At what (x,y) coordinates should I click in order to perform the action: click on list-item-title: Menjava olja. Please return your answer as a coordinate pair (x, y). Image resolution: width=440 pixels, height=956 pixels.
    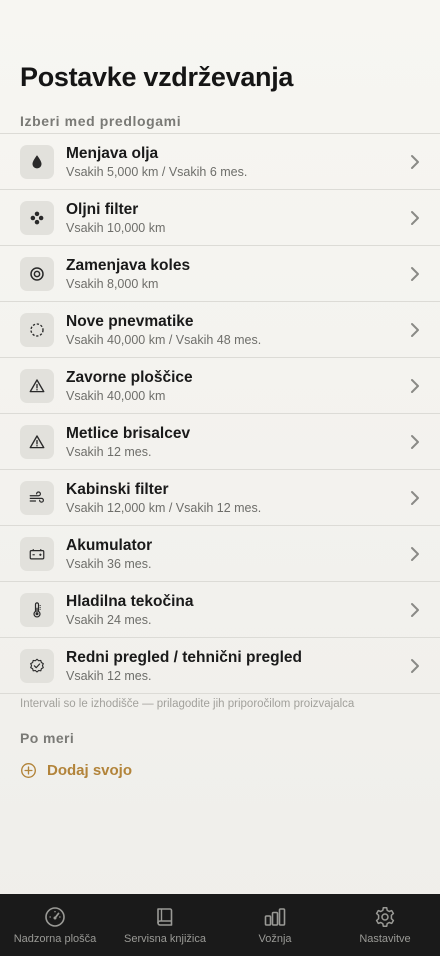
    Looking at the image, I should click on (112, 153).